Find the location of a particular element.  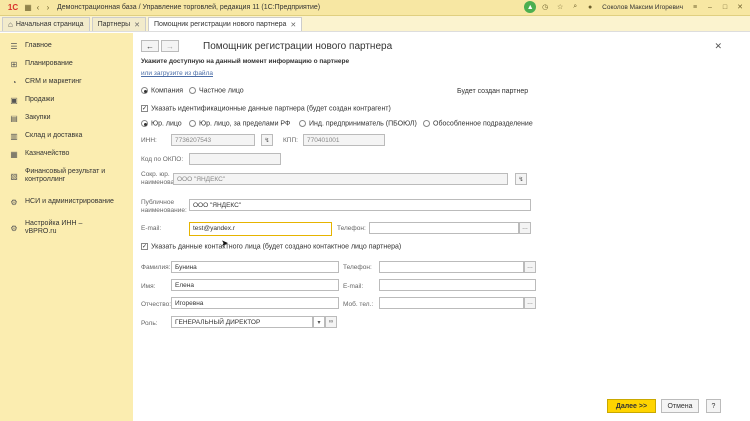

mobile-input is located at coordinates (451, 303).